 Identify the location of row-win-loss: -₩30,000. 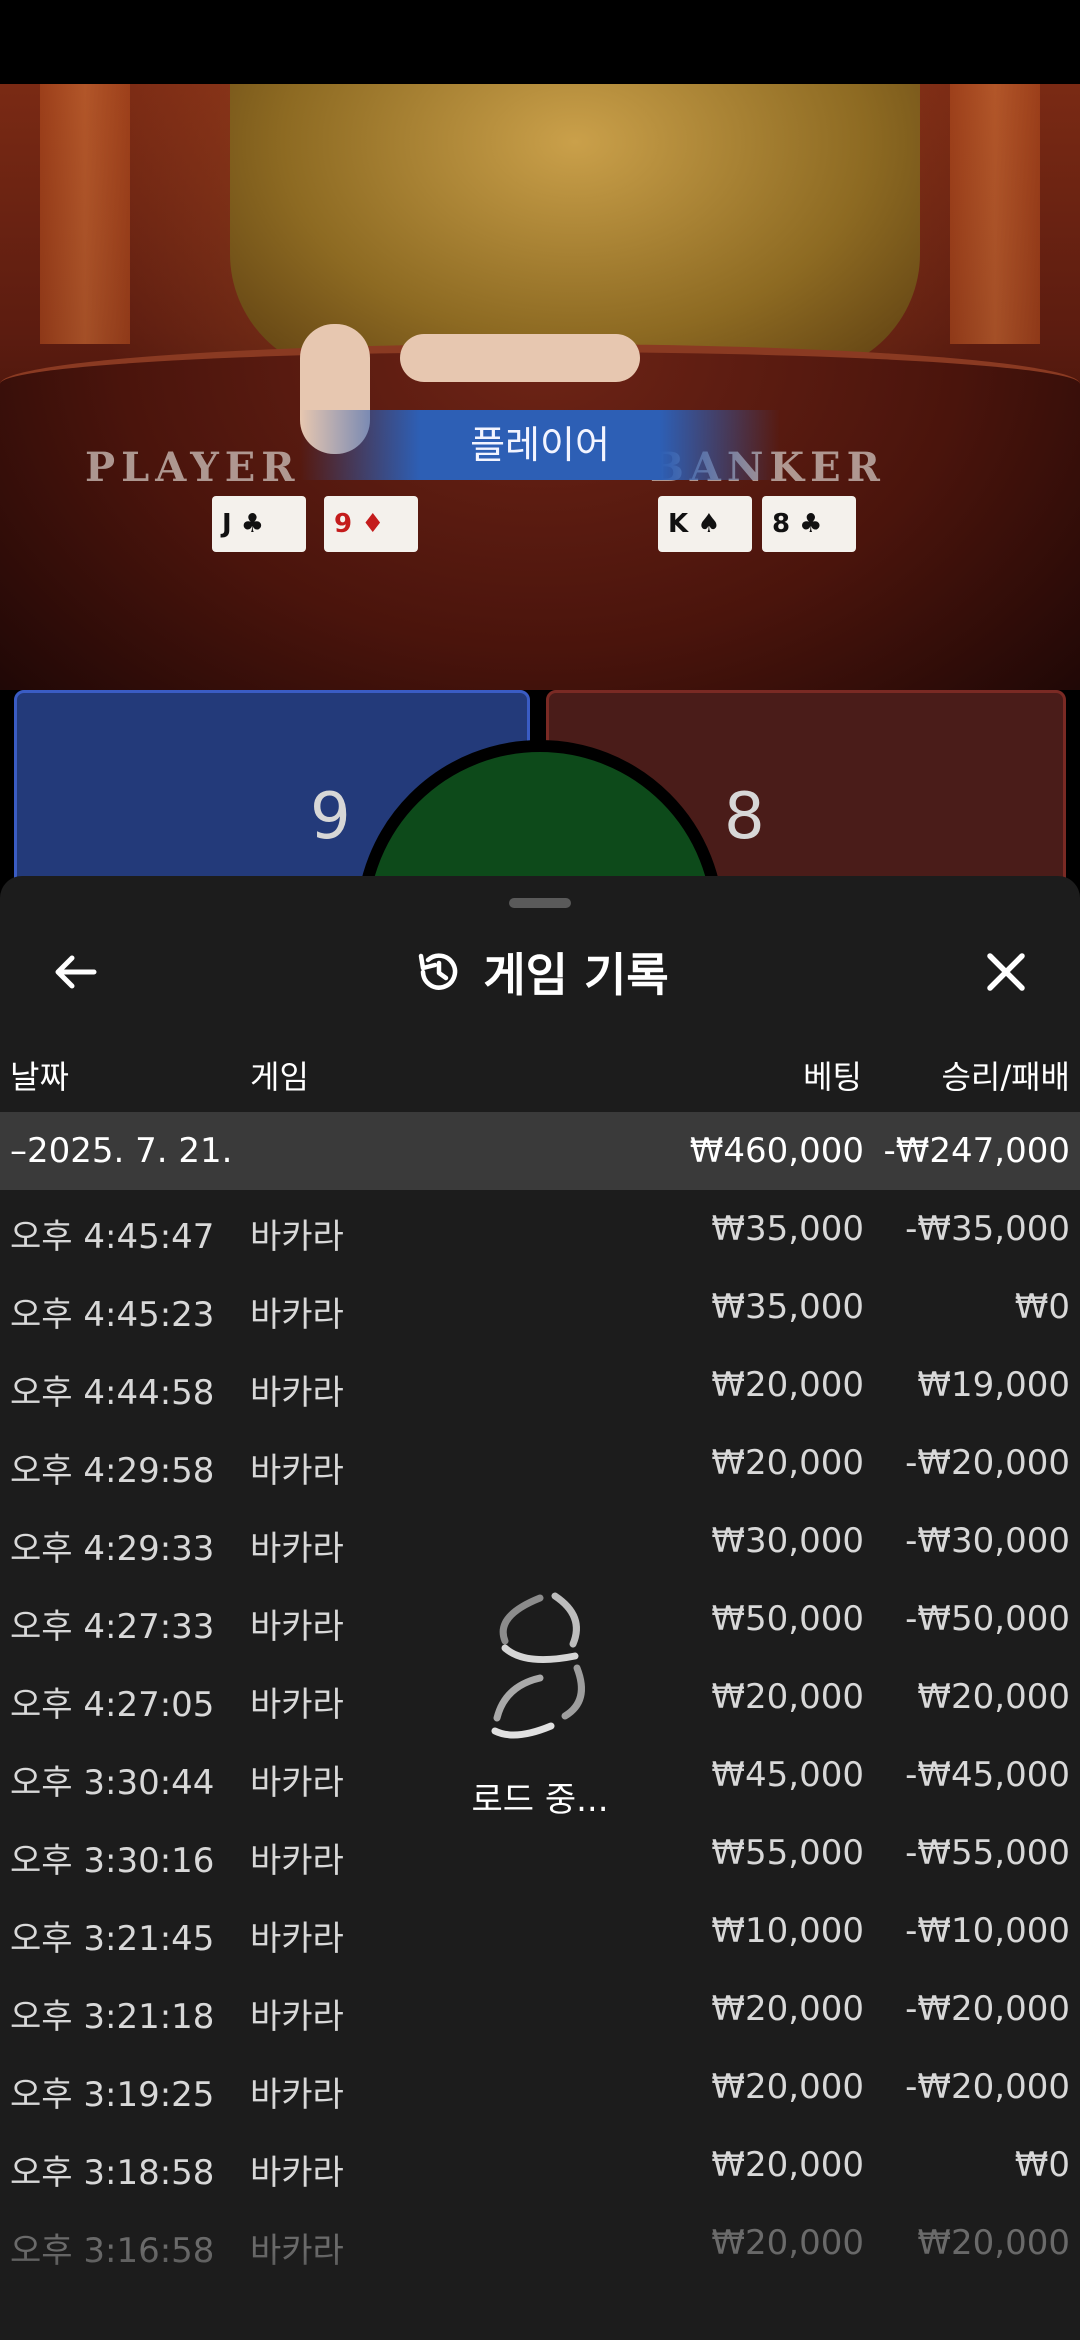
(987, 1541).